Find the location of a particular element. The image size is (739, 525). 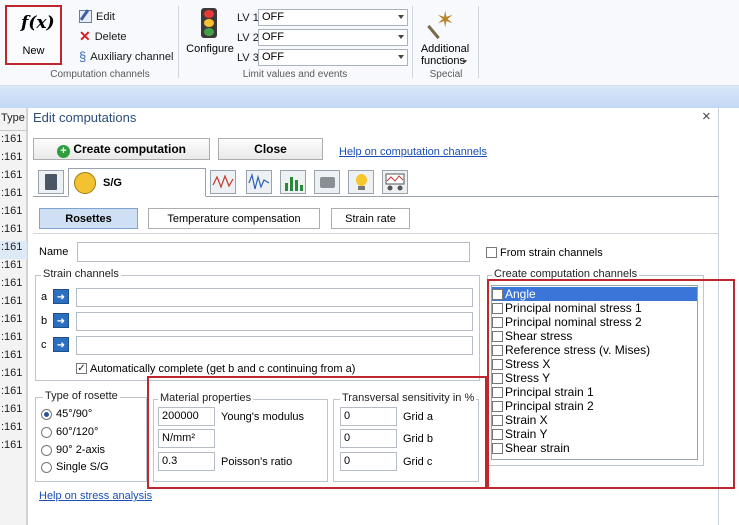

lv3-label: LV 3 is located at coordinates (248, 58).